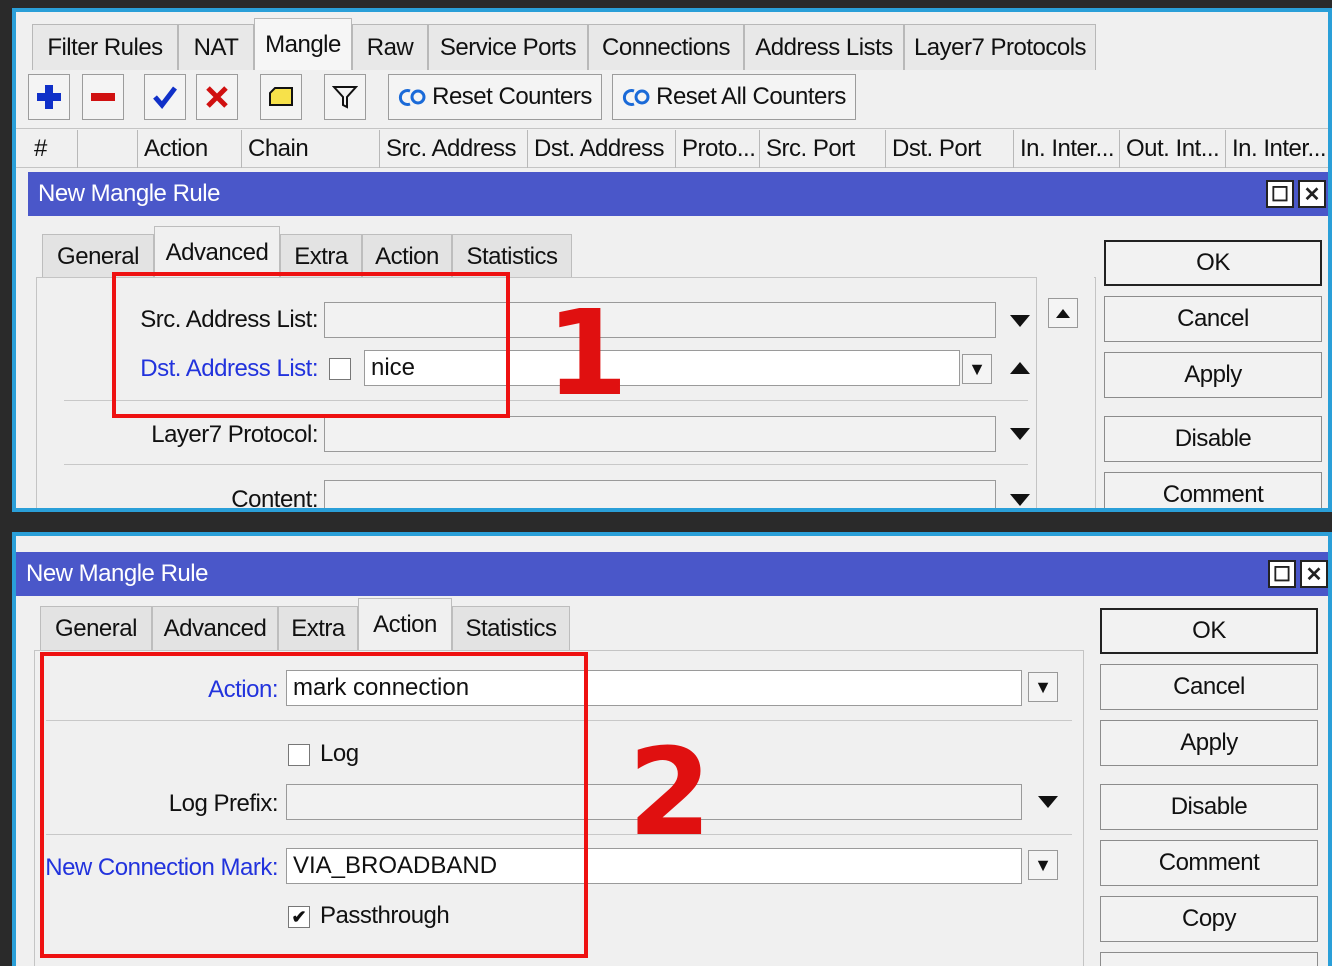 The height and width of the screenshot is (966, 1332). I want to click on reset-all-counters-label: Reset All Counters, so click(751, 96).